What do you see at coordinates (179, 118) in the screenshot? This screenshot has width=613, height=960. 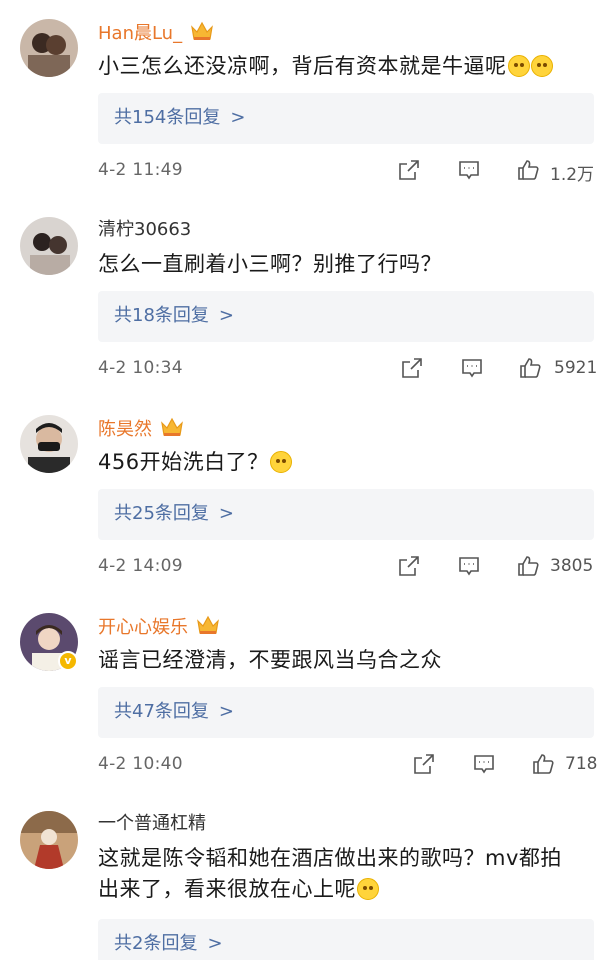 I see `reply-count: 共154条回复 >` at bounding box center [179, 118].